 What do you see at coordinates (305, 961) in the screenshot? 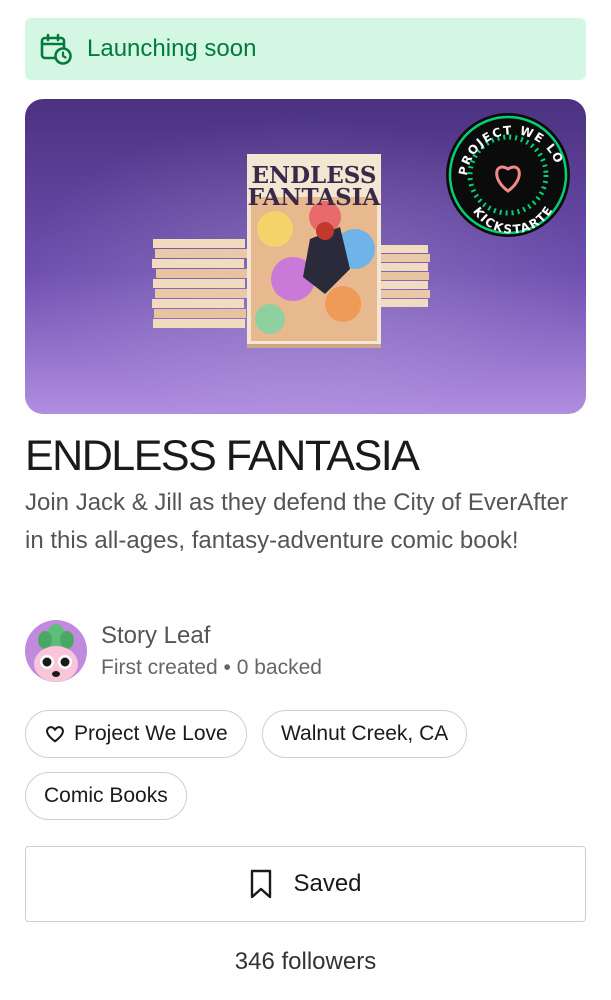
I see `followers-count: 346 followers` at bounding box center [305, 961].